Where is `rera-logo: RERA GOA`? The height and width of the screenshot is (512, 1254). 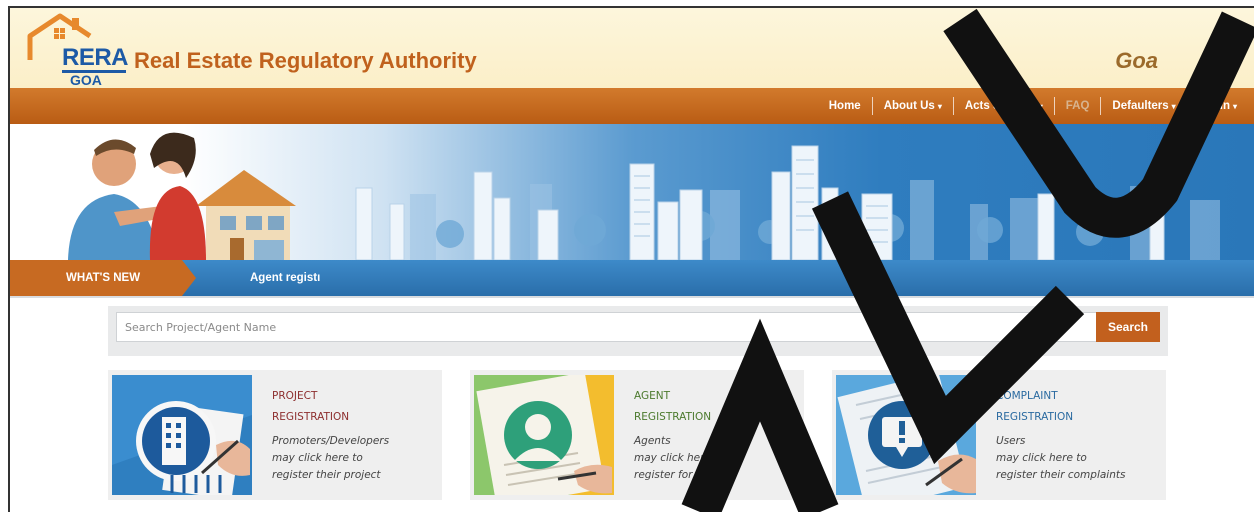 rera-logo: RERA GOA is located at coordinates (79, 50).